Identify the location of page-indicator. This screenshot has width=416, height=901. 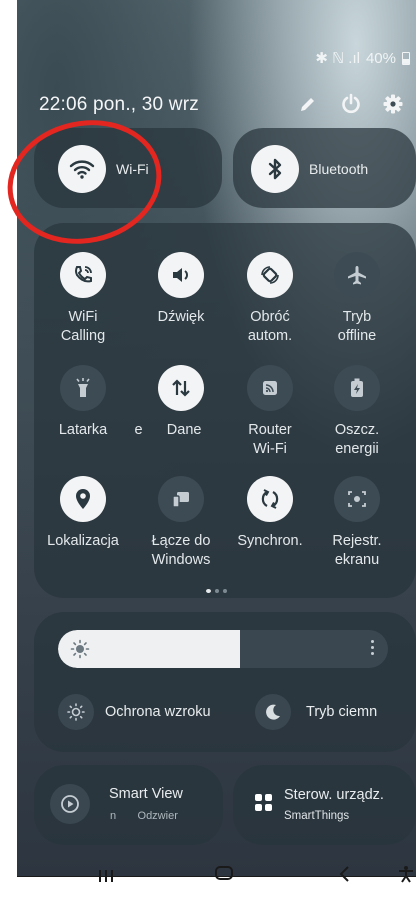
(216, 589).